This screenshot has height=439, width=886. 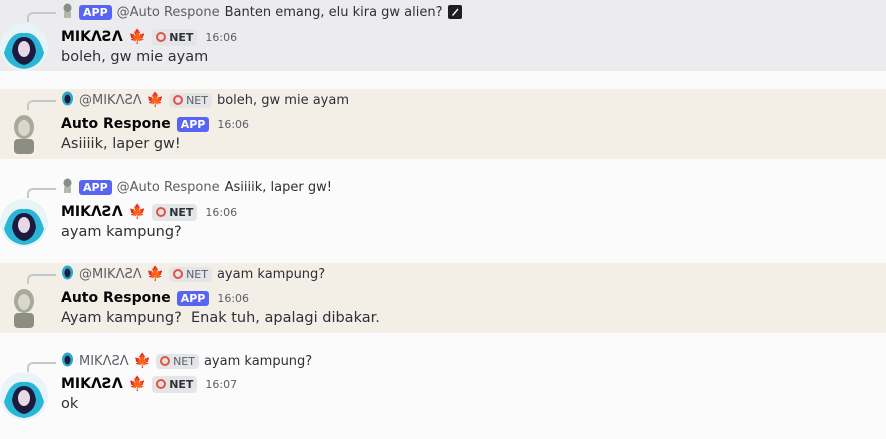 I want to click on reply-preview: APP @Auto Respone Asiiiik, laper gw!, so click(x=196, y=187).